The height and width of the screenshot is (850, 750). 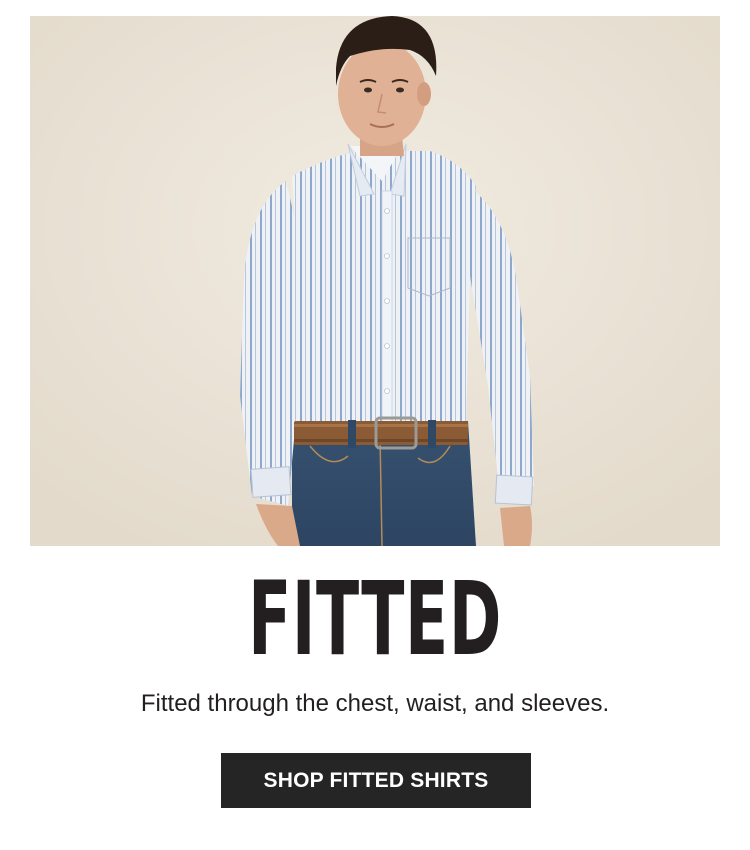 I want to click on page-title: FITTED, so click(x=375, y=619).